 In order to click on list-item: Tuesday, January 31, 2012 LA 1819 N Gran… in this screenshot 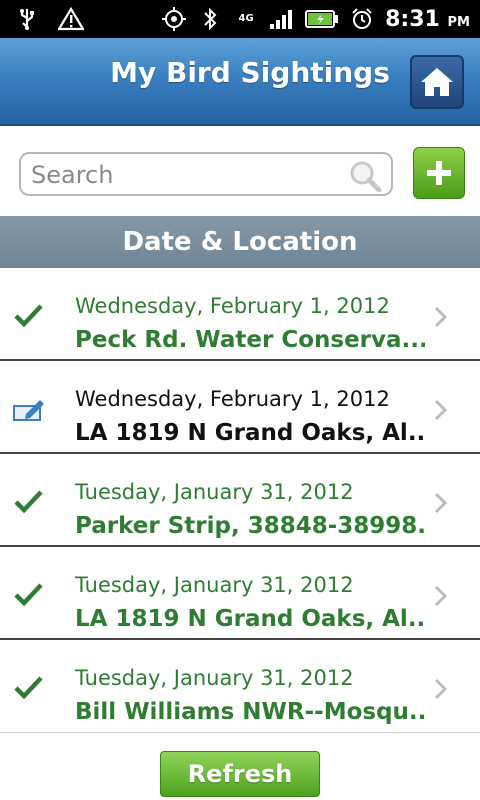, I will do `click(240, 593)`.